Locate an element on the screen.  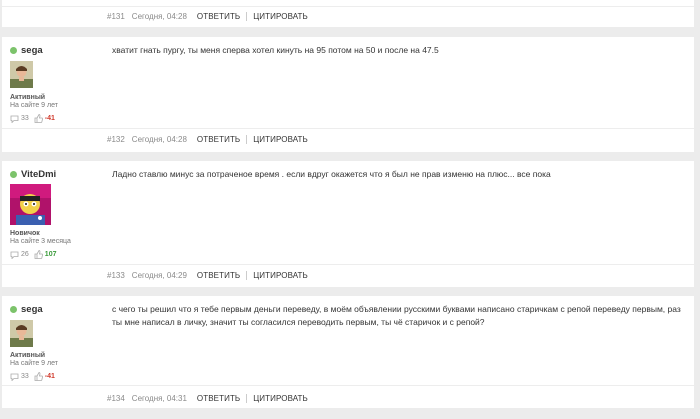
post-card-131: #131 Сегодня, 04:28 ОТВЕТИТЬ ЦИТИРОВАТЬ is located at coordinates (348, 13).